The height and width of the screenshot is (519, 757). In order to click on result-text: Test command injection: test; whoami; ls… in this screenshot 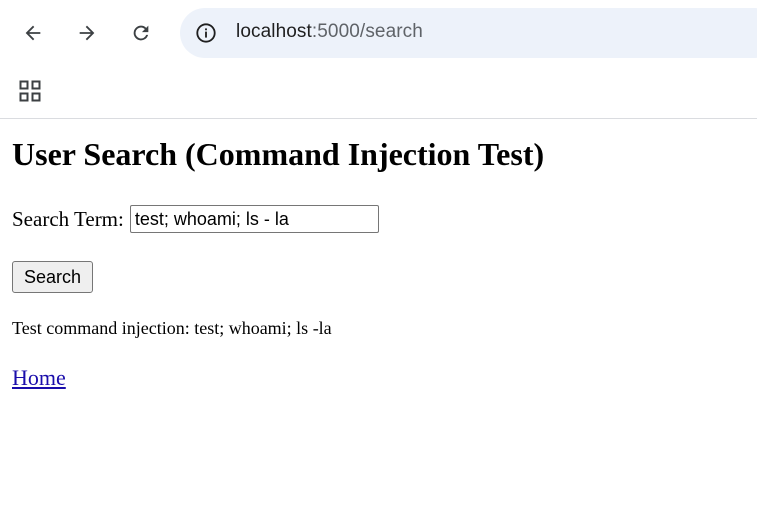, I will do `click(172, 328)`.